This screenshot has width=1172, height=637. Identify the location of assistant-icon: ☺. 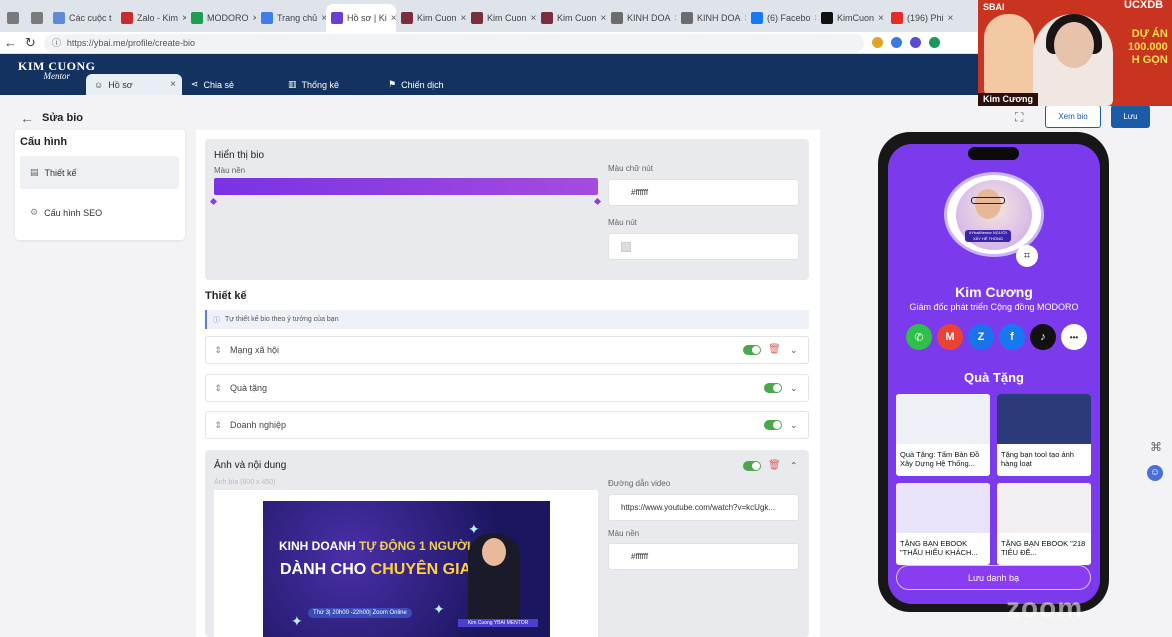
(1155, 473).